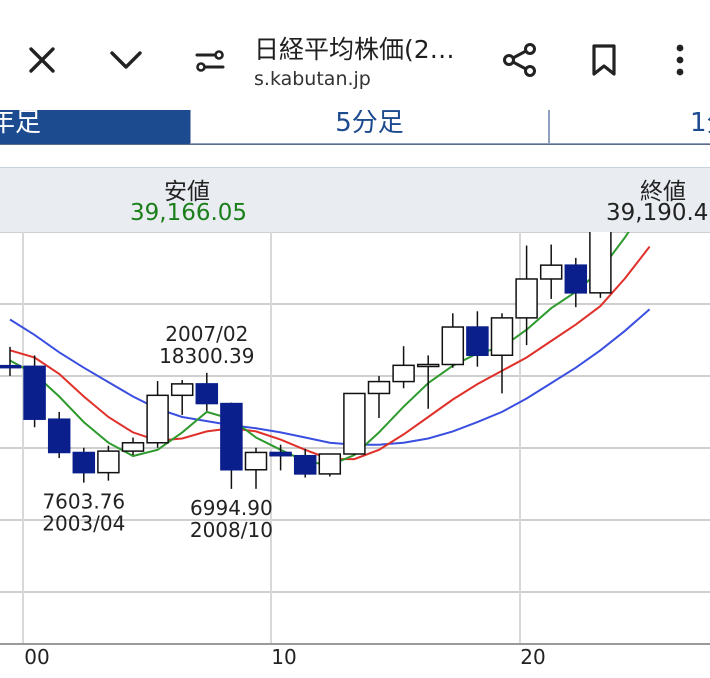  I want to click on share-icon, so click(520, 60).